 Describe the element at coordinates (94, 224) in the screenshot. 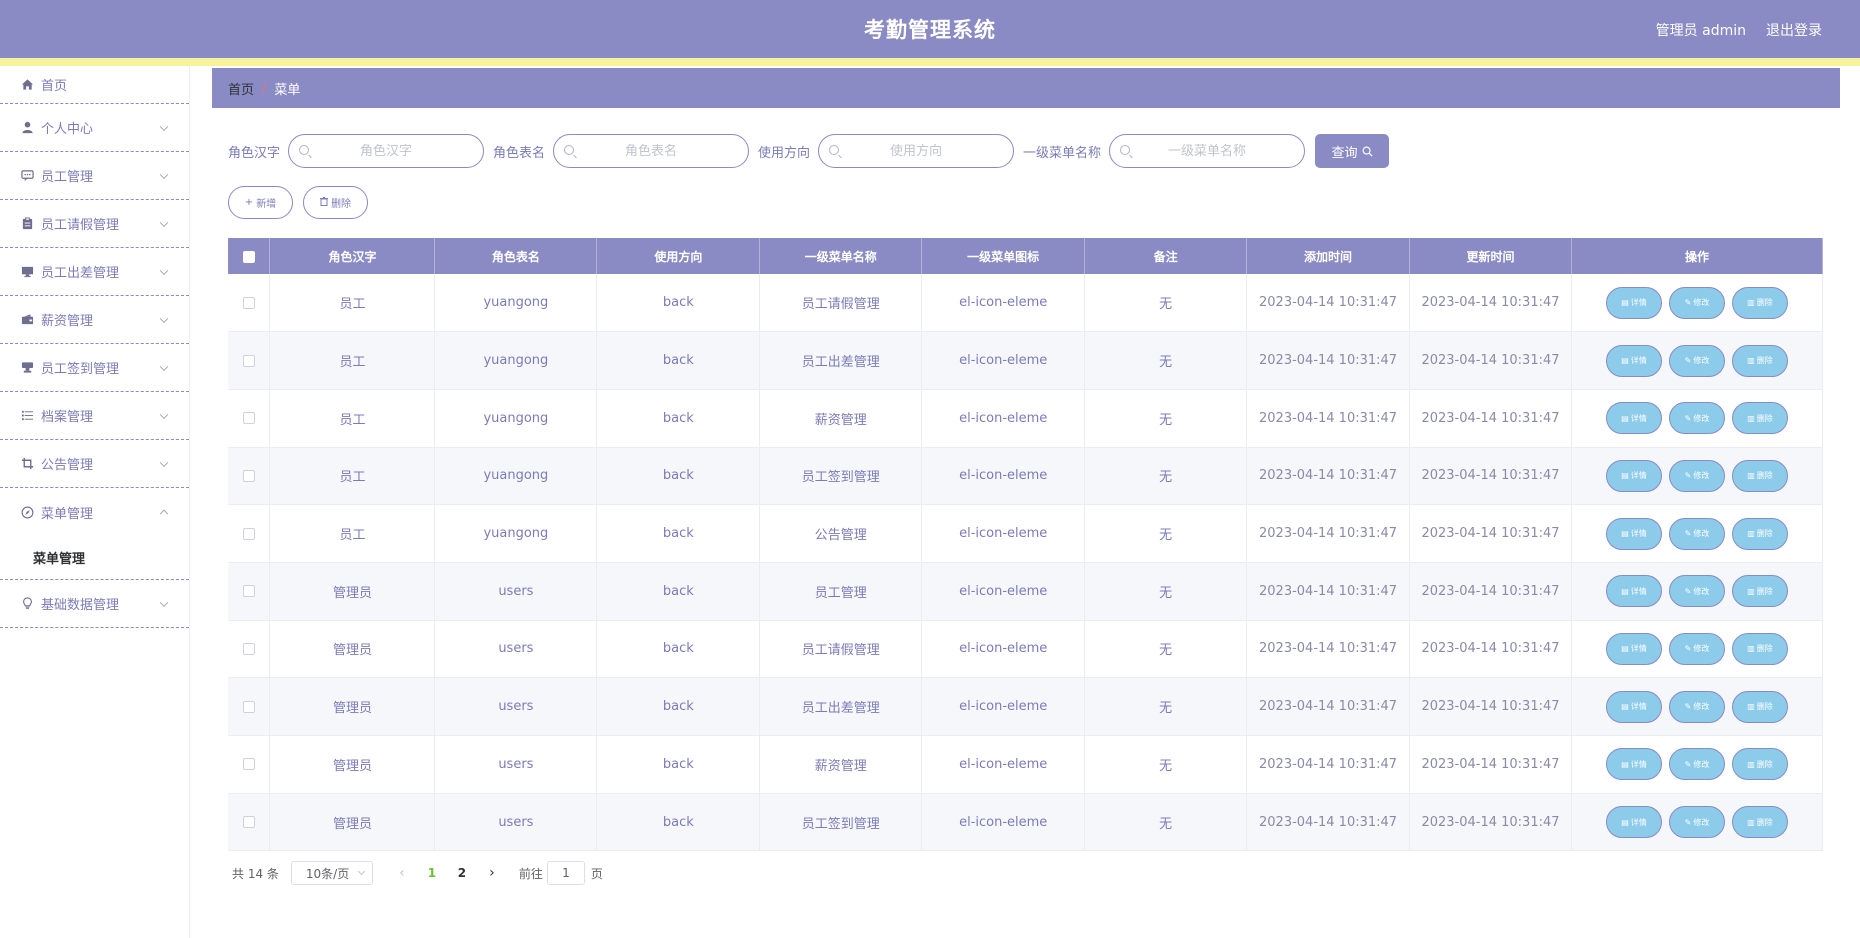

I see `sidebar-item-leave: 员工请假管理` at that location.